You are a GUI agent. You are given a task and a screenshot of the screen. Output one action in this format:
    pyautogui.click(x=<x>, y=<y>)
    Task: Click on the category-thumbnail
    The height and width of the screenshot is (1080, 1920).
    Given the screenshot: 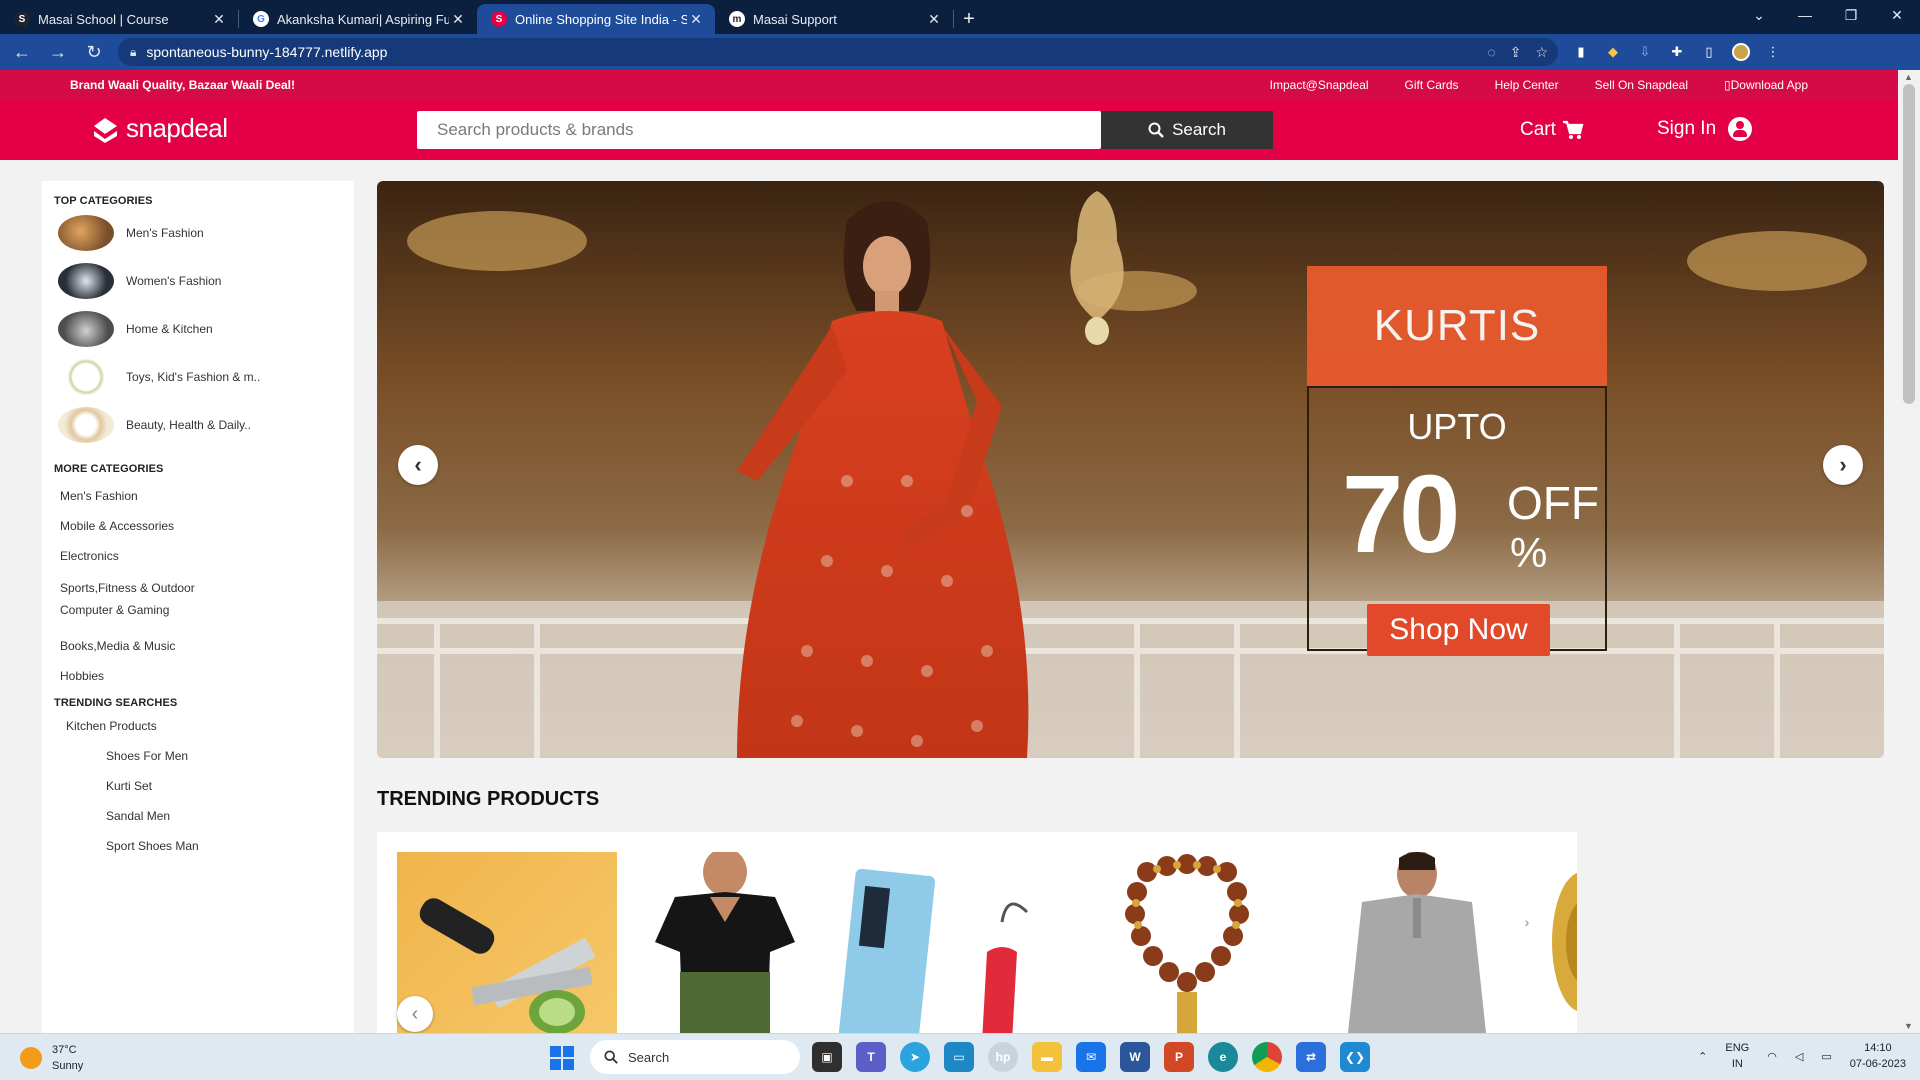 What is the action you would take?
    pyautogui.click(x=86, y=377)
    